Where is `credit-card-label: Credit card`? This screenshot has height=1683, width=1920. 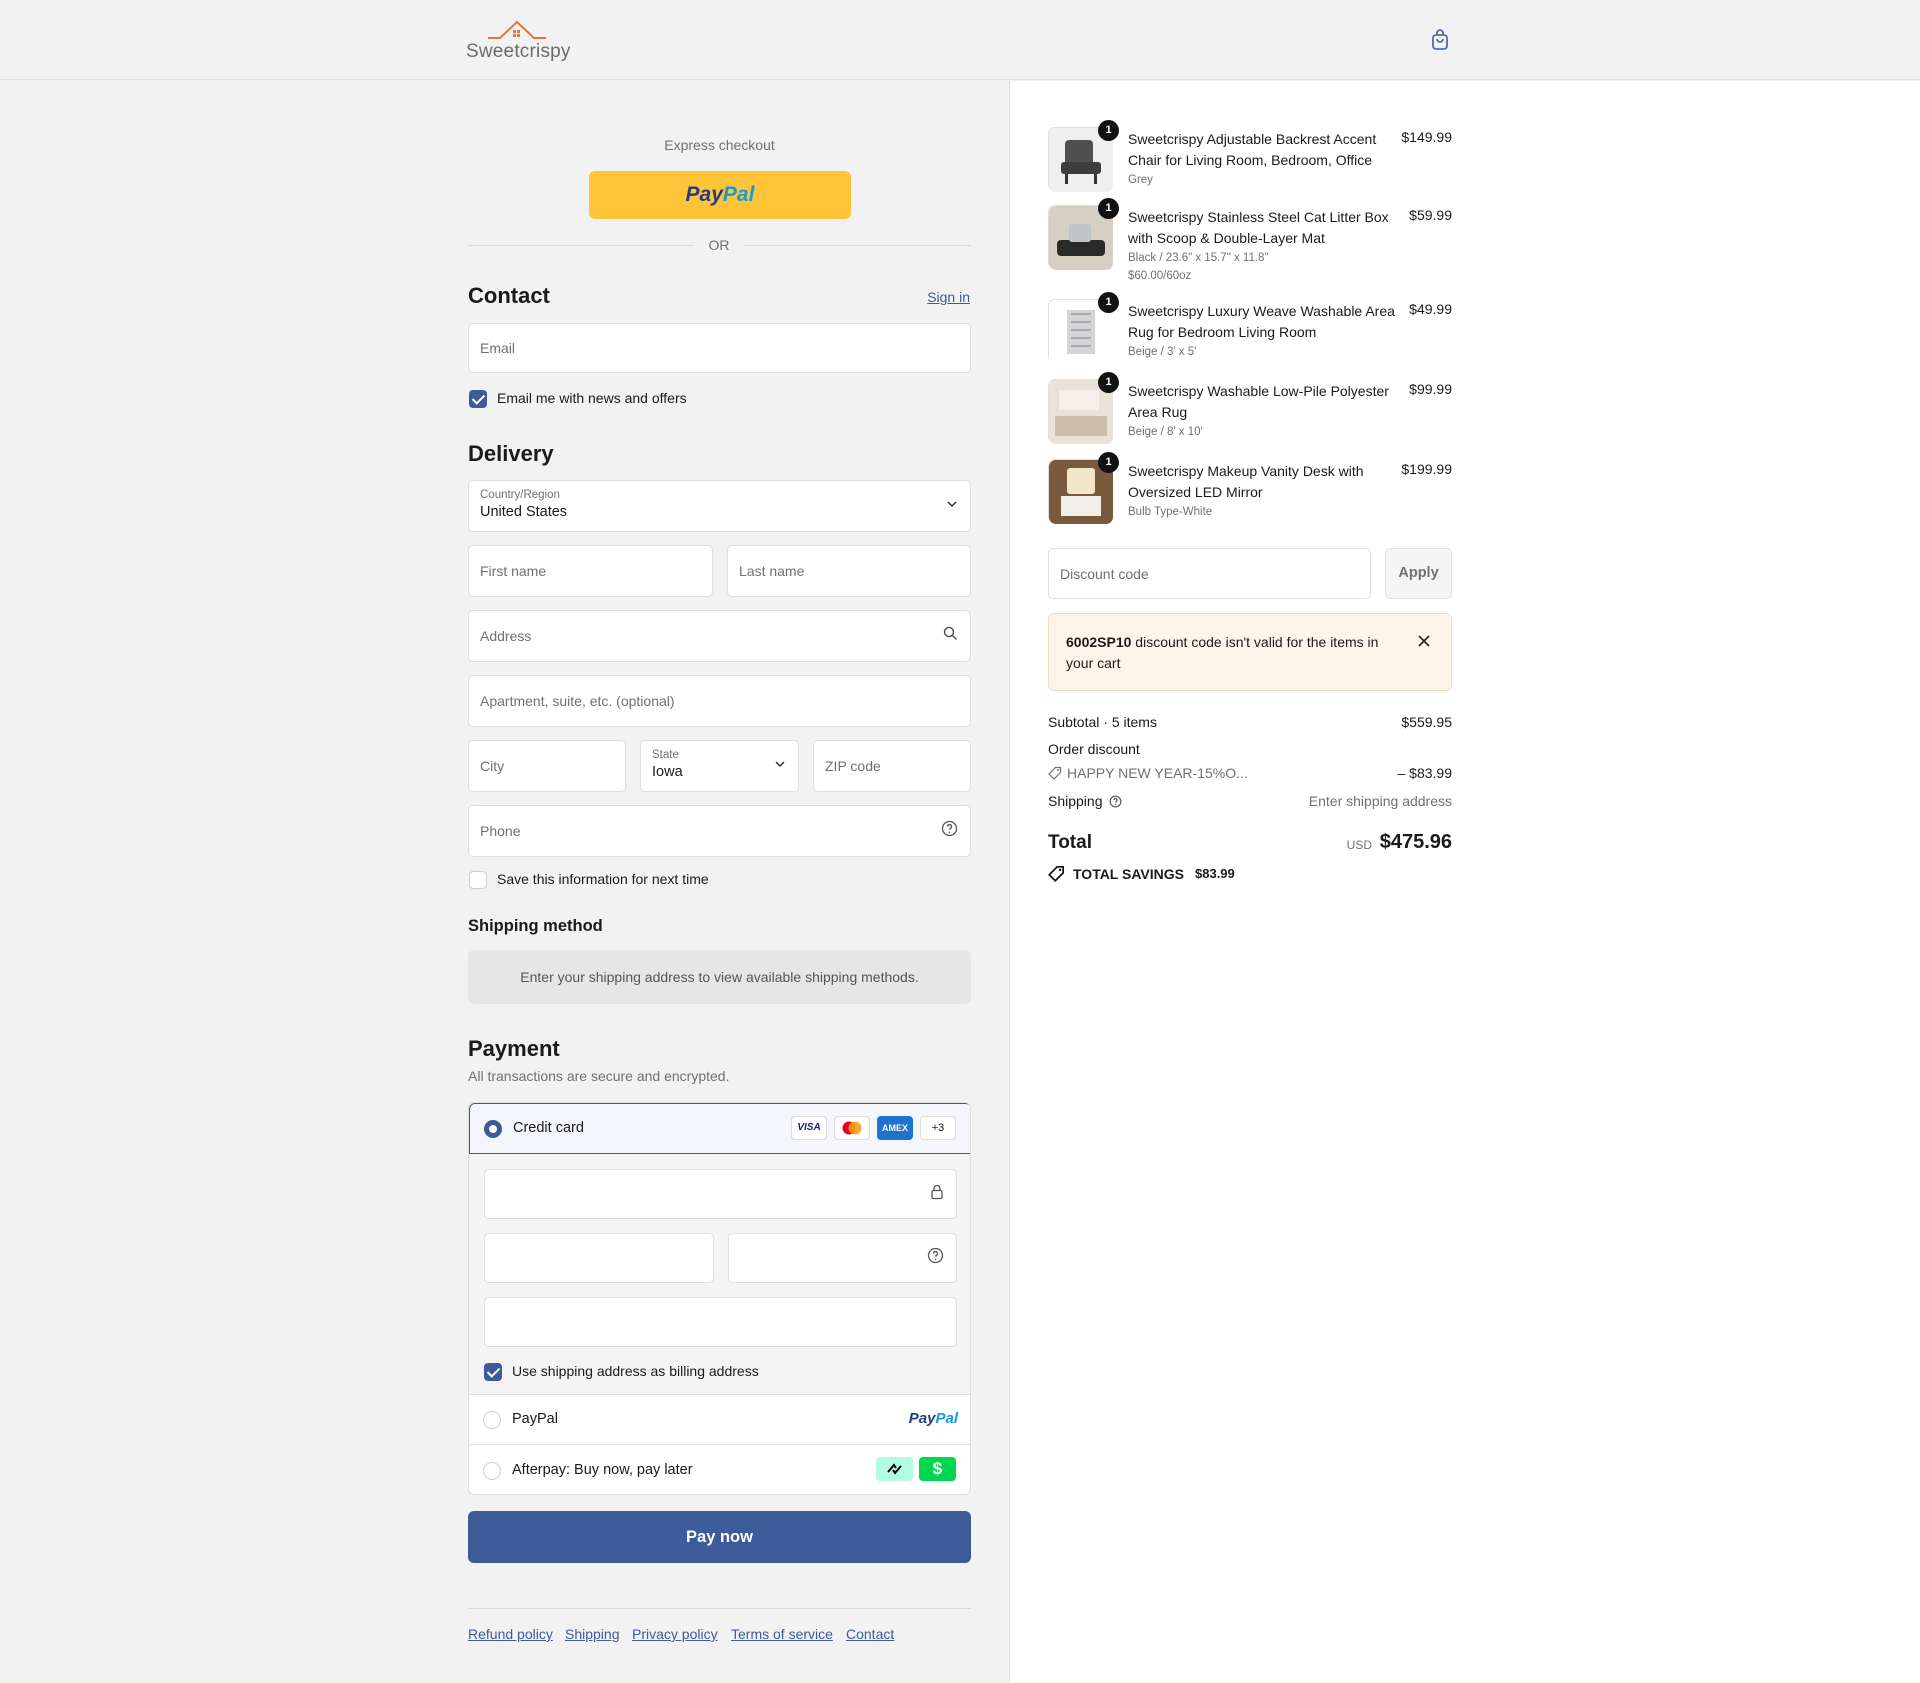 credit-card-label: Credit card is located at coordinates (548, 1128).